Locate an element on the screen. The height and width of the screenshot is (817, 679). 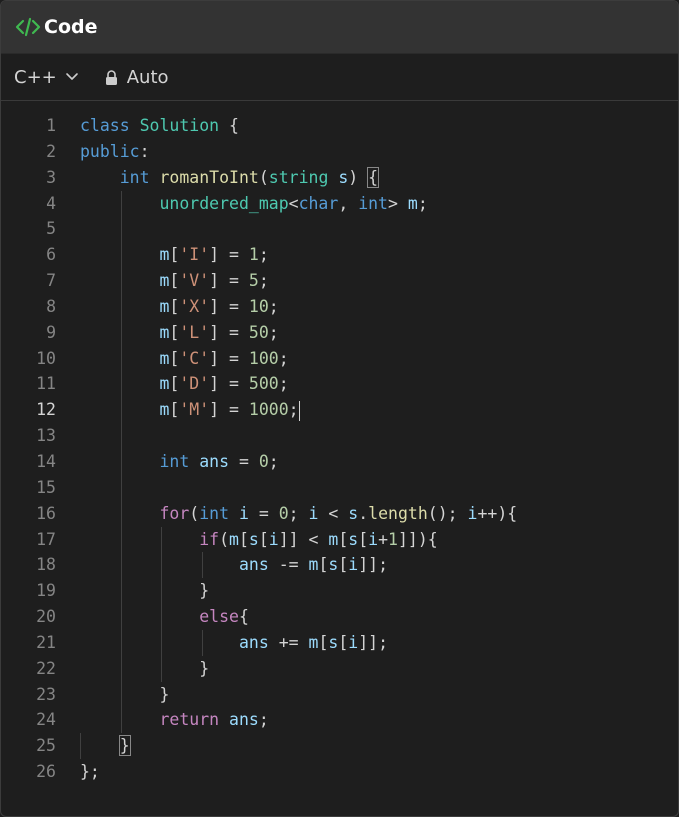
code-token: 1000 is located at coordinates (268, 410).